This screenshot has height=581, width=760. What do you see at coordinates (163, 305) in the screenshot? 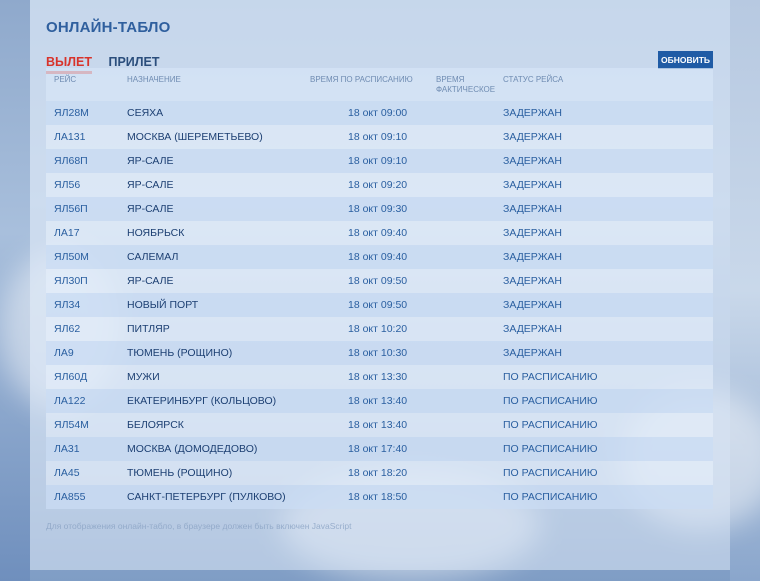
I see `destination: НОВЫЙ ПОРТ` at bounding box center [163, 305].